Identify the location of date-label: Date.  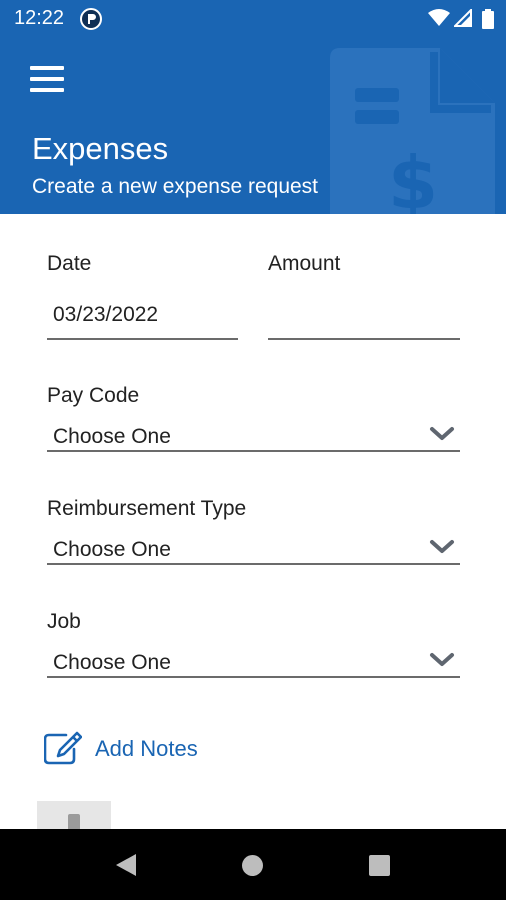
(69, 263).